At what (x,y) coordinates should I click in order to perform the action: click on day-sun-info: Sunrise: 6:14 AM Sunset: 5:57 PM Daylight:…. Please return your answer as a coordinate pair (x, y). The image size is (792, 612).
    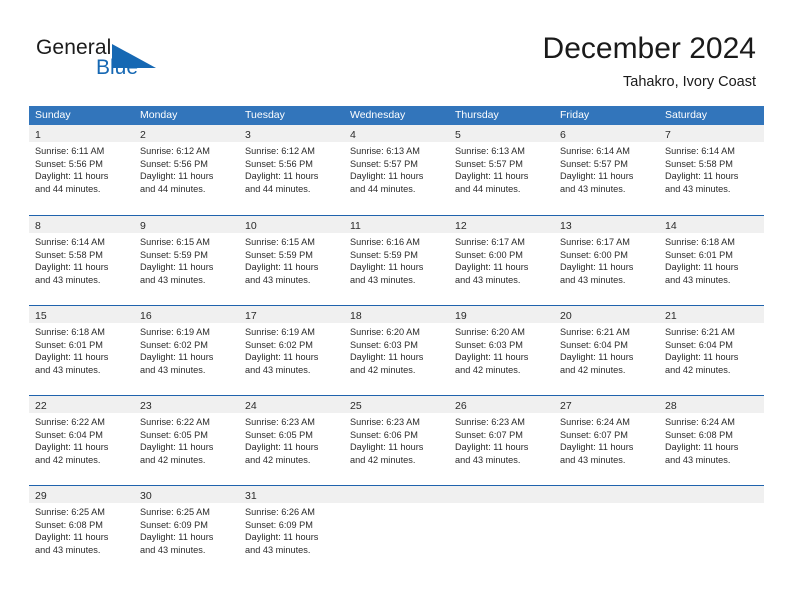
    Looking at the image, I should click on (606, 168).